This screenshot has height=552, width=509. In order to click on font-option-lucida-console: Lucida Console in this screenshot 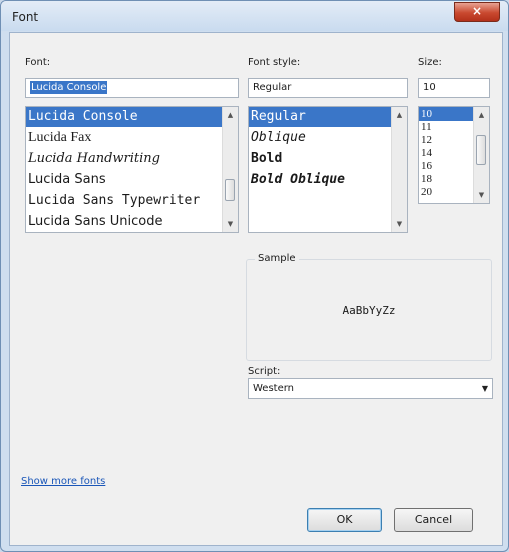, I will do `click(132, 117)`.